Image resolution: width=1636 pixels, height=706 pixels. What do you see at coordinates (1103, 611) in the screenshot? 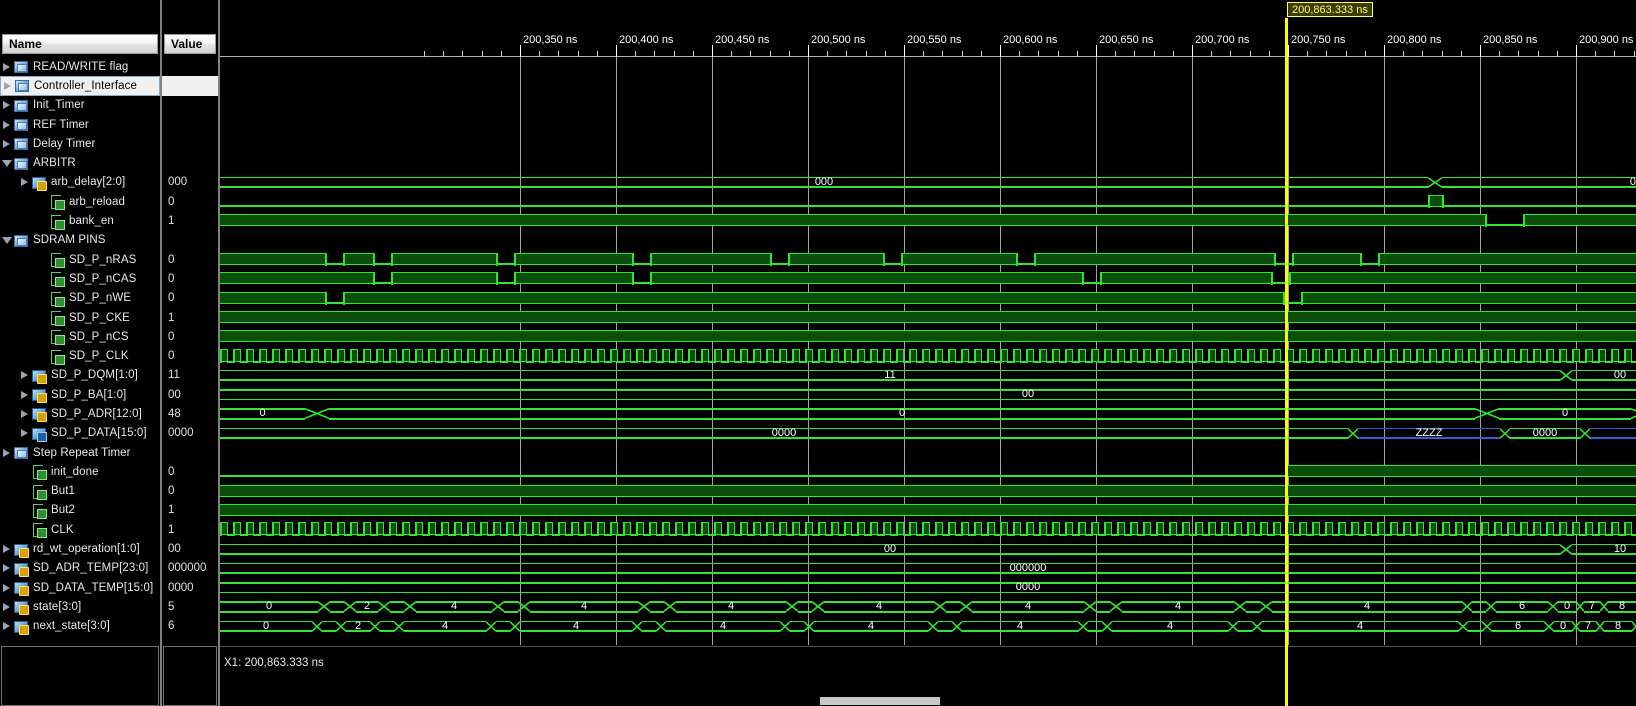
I see `bus-bottom-edge` at bounding box center [1103, 611].